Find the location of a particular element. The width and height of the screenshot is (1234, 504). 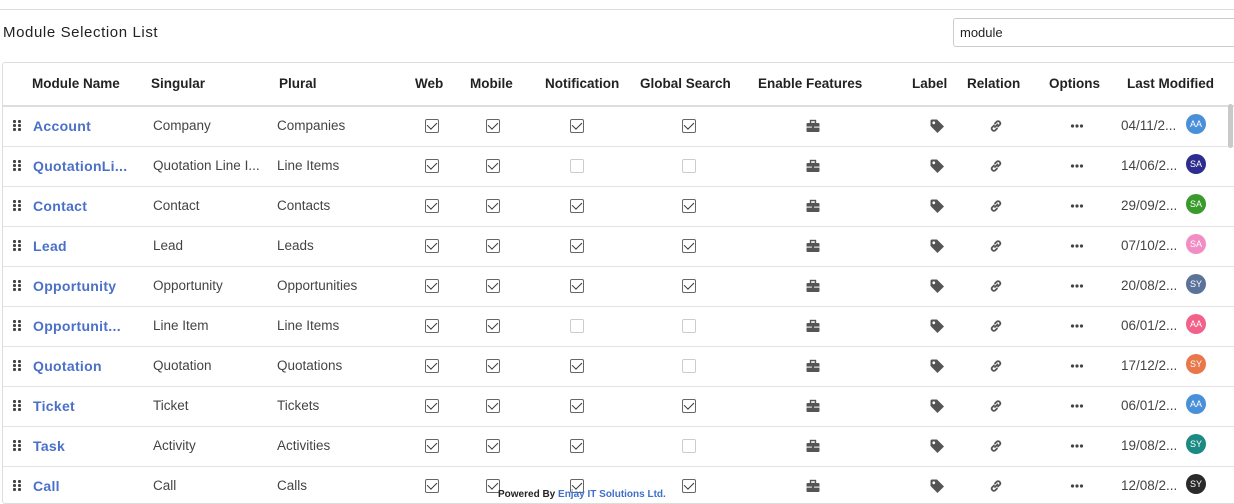

column-header-relation: Relation is located at coordinates (993, 83).